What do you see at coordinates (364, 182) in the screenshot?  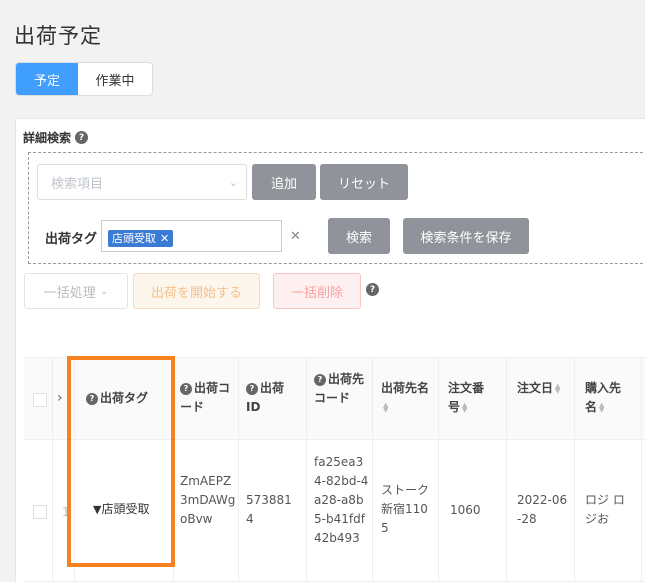 I see `reset-button: リセット` at bounding box center [364, 182].